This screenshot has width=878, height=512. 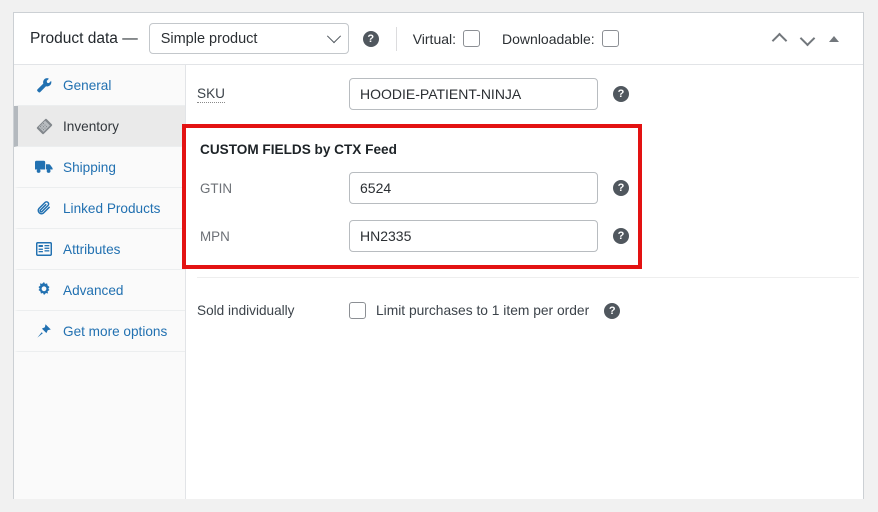 I want to click on product-type-select: Simple product, so click(x=248, y=38).